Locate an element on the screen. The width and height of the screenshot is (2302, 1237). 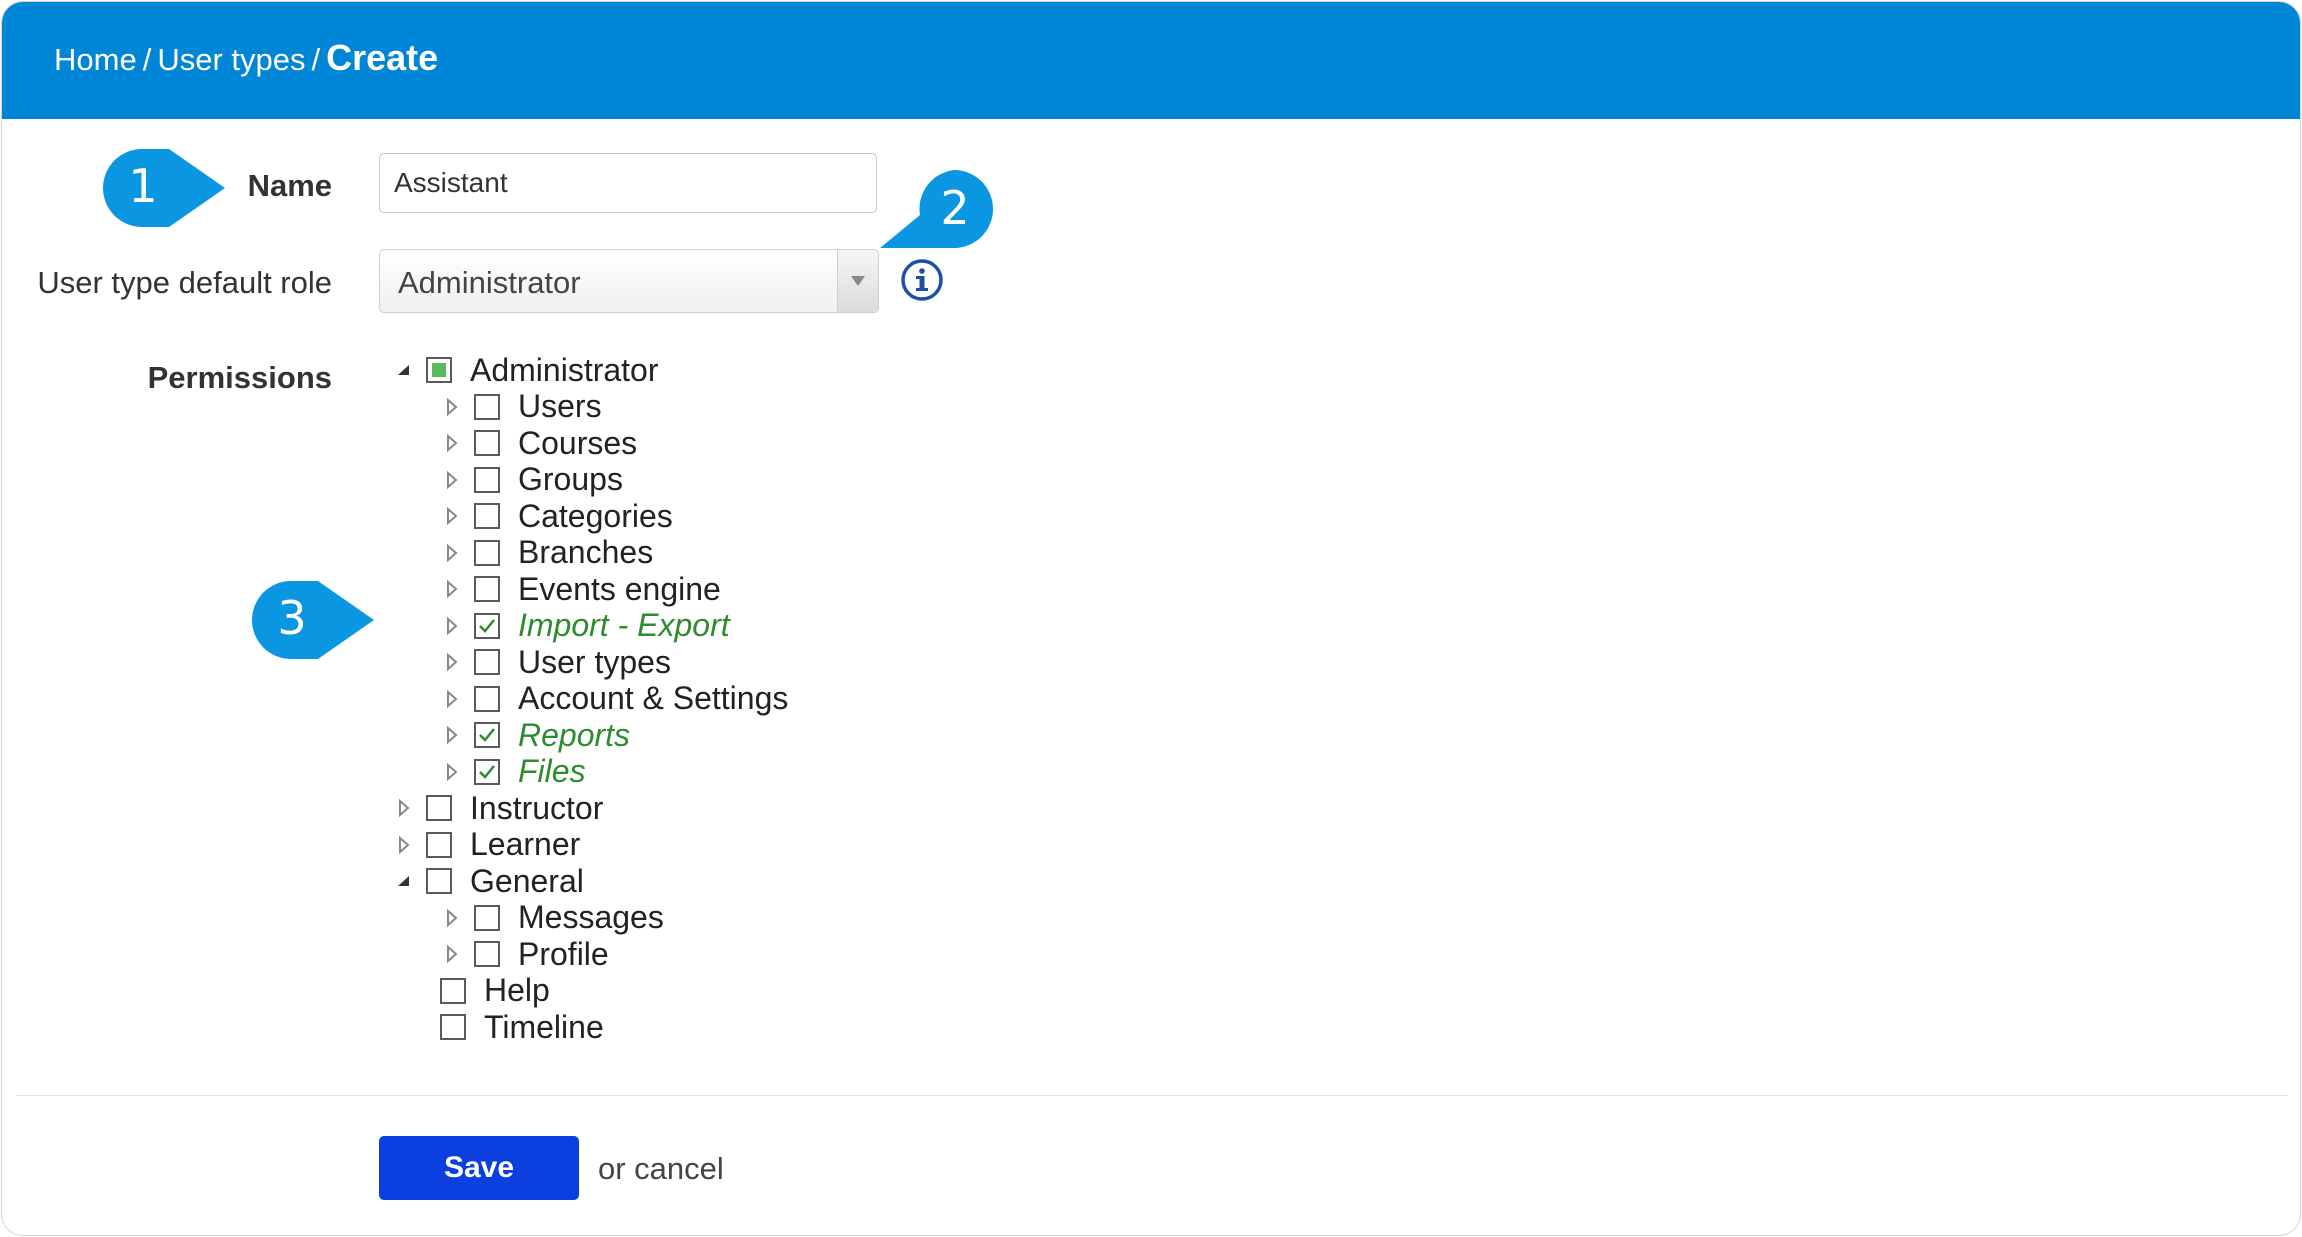
permission-node-messages: Messages is located at coordinates (552, 917).